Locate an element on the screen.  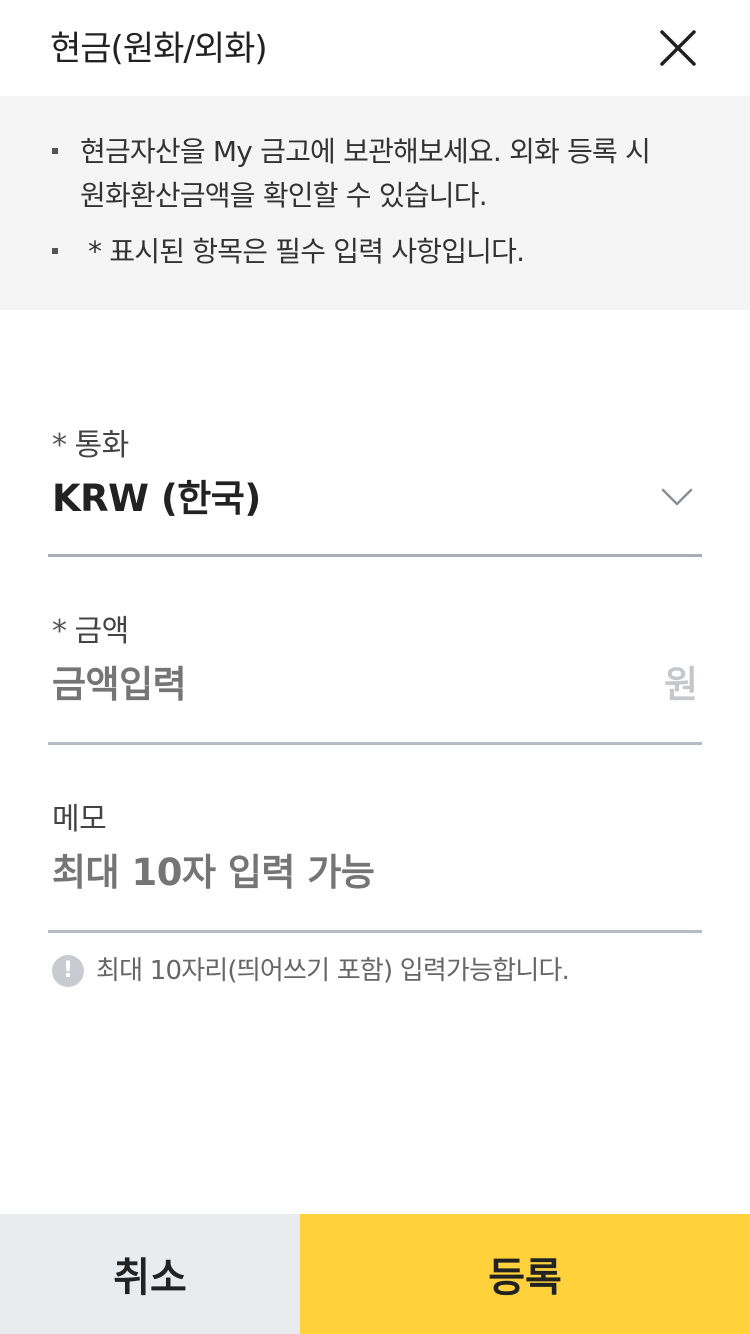
memo-label: 메모 is located at coordinates (79, 819).